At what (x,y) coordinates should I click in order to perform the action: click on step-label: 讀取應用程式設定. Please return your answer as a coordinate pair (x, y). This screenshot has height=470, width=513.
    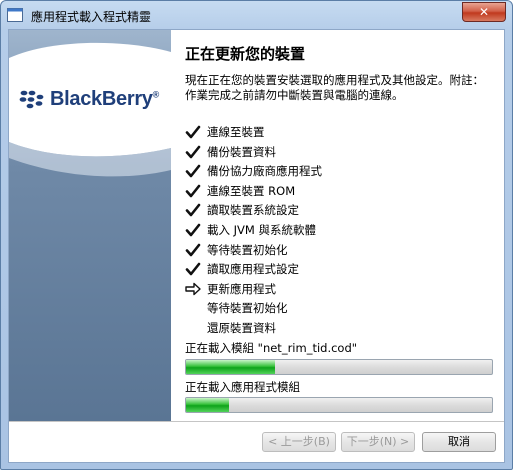
    Looking at the image, I should click on (253, 269).